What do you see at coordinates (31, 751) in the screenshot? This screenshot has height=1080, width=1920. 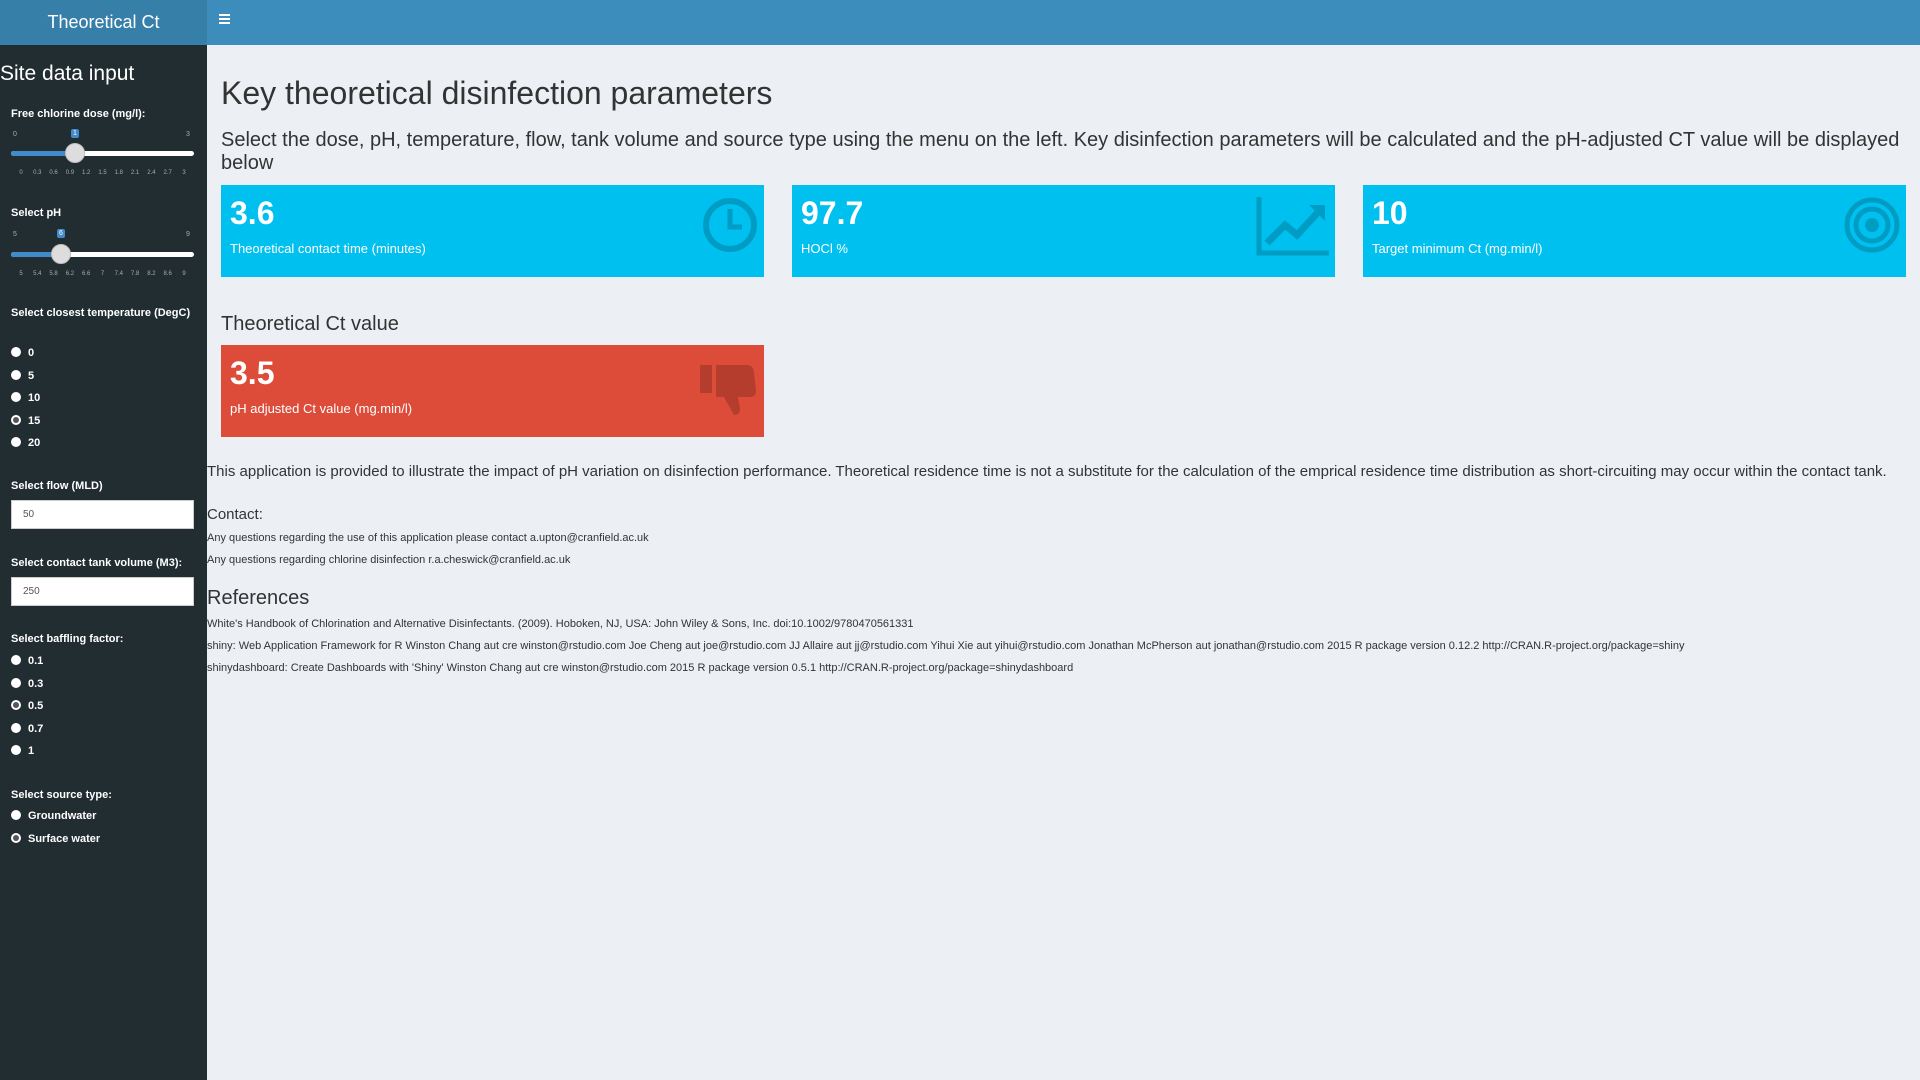 I see `baffling-option-label: 1` at bounding box center [31, 751].